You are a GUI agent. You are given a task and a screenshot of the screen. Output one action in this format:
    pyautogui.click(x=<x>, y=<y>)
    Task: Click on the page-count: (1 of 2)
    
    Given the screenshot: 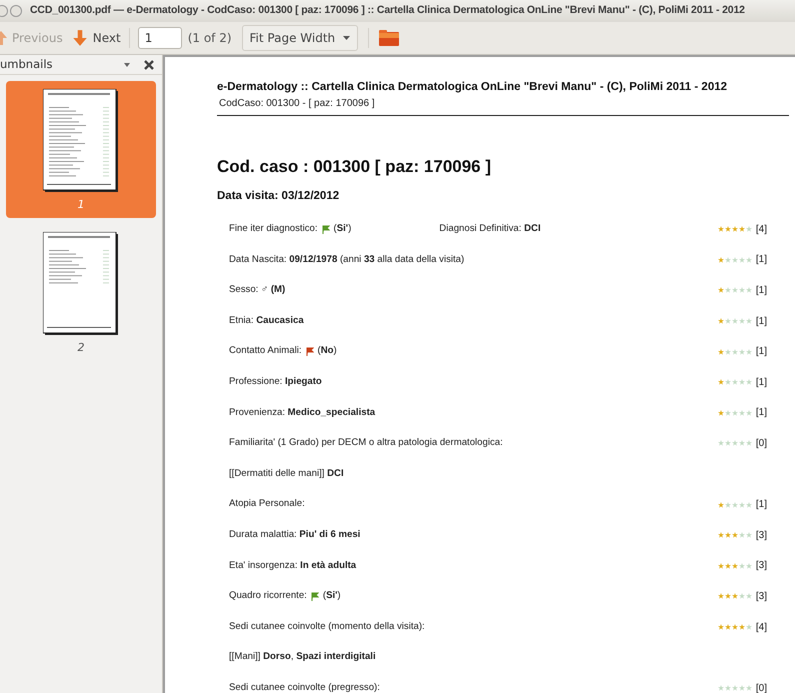 What is the action you would take?
    pyautogui.click(x=210, y=38)
    